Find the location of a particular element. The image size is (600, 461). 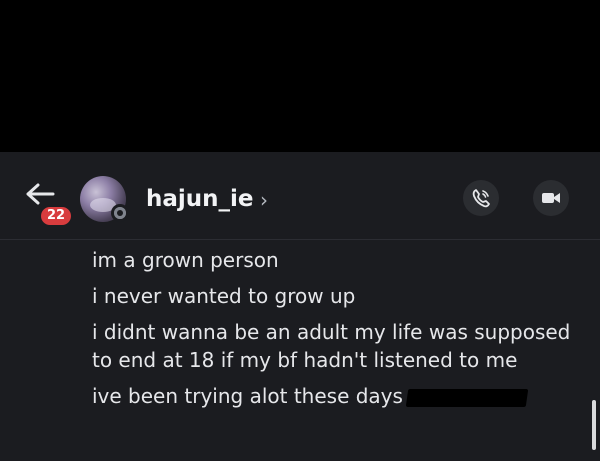

back-button is located at coordinates (40, 194).